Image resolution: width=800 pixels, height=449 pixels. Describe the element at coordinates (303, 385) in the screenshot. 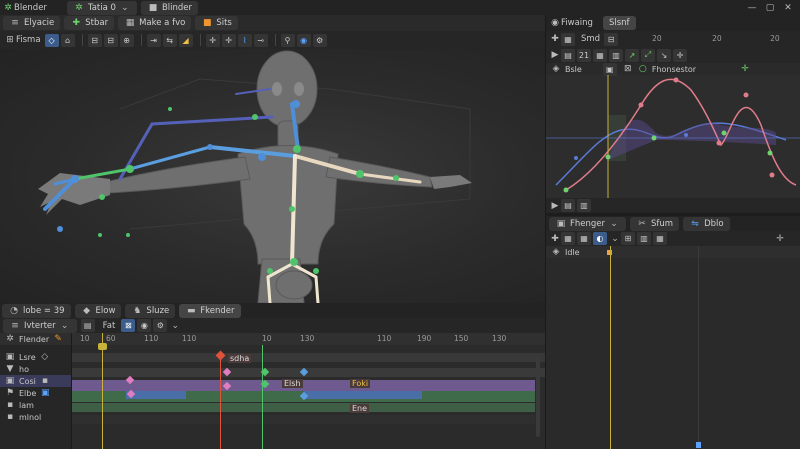

I see `strip-purple` at that location.